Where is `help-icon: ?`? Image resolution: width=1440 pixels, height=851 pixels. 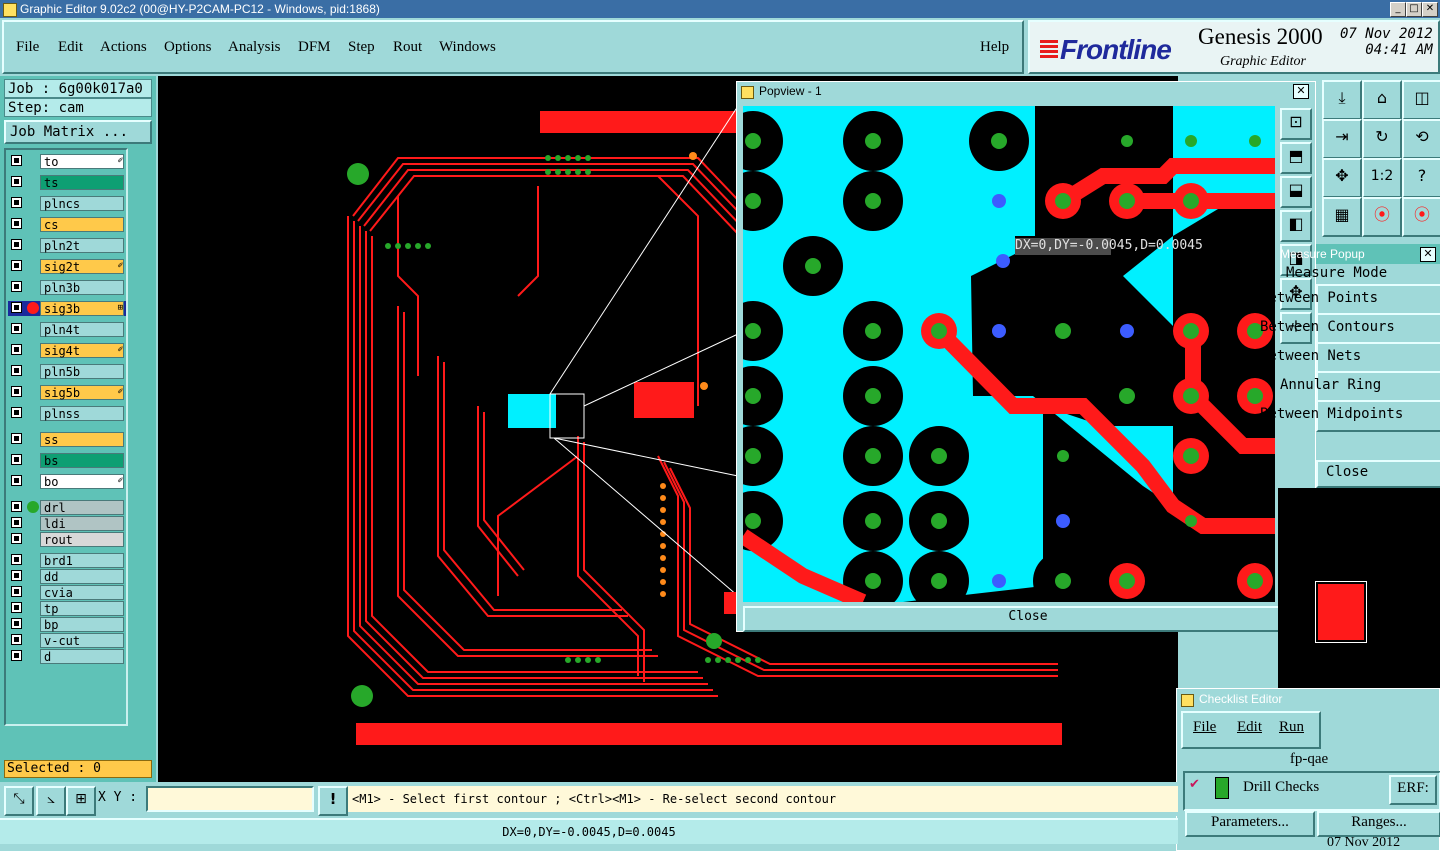 help-icon: ? is located at coordinates (1421, 178).